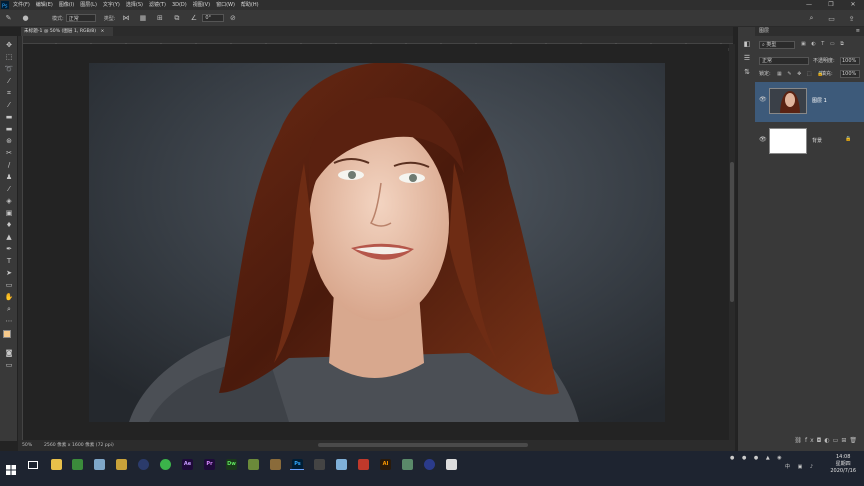 This screenshot has height=486, width=864. I want to click on brush-size-icon: ●, so click(25, 18).